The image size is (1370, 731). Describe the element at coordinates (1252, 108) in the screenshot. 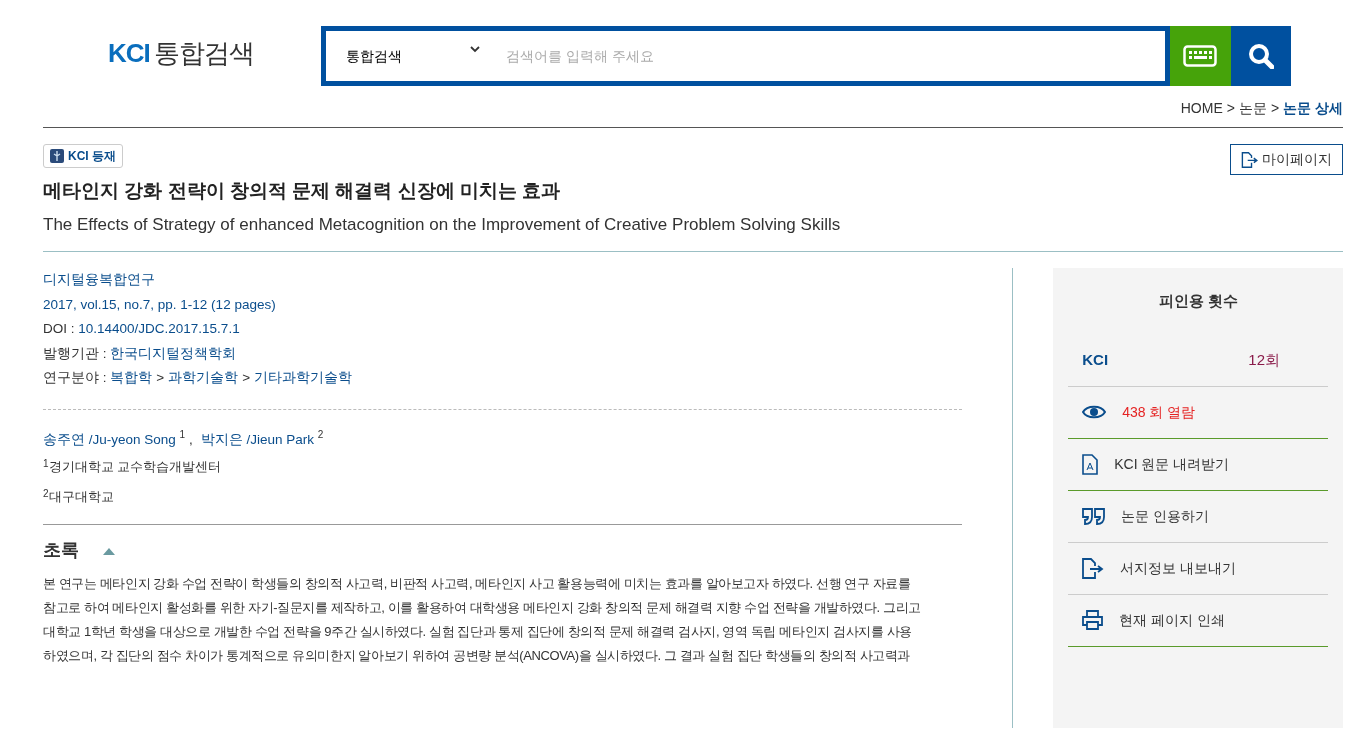

I see `breadcrumb-link: 논문` at that location.